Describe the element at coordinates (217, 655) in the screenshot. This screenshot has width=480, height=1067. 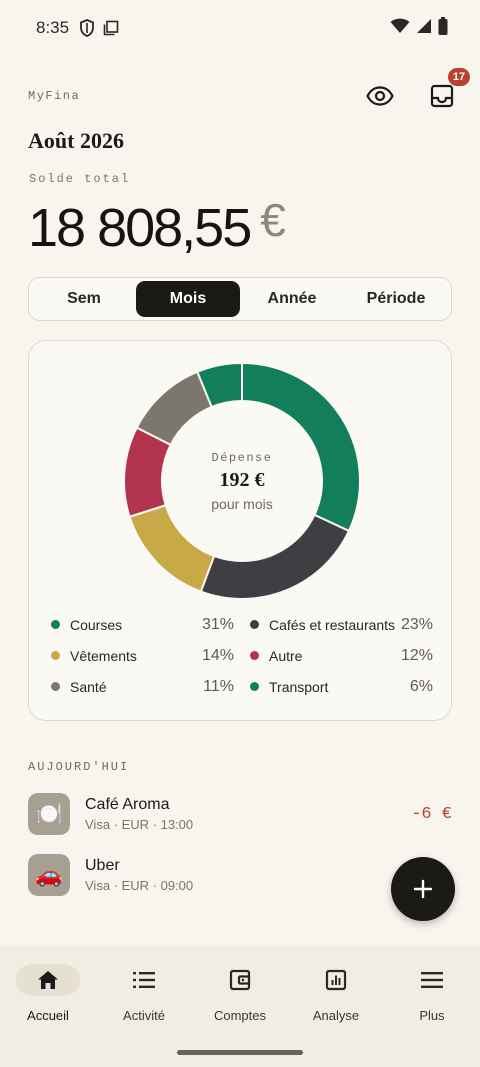
I see `legend-percent: 14%` at that location.